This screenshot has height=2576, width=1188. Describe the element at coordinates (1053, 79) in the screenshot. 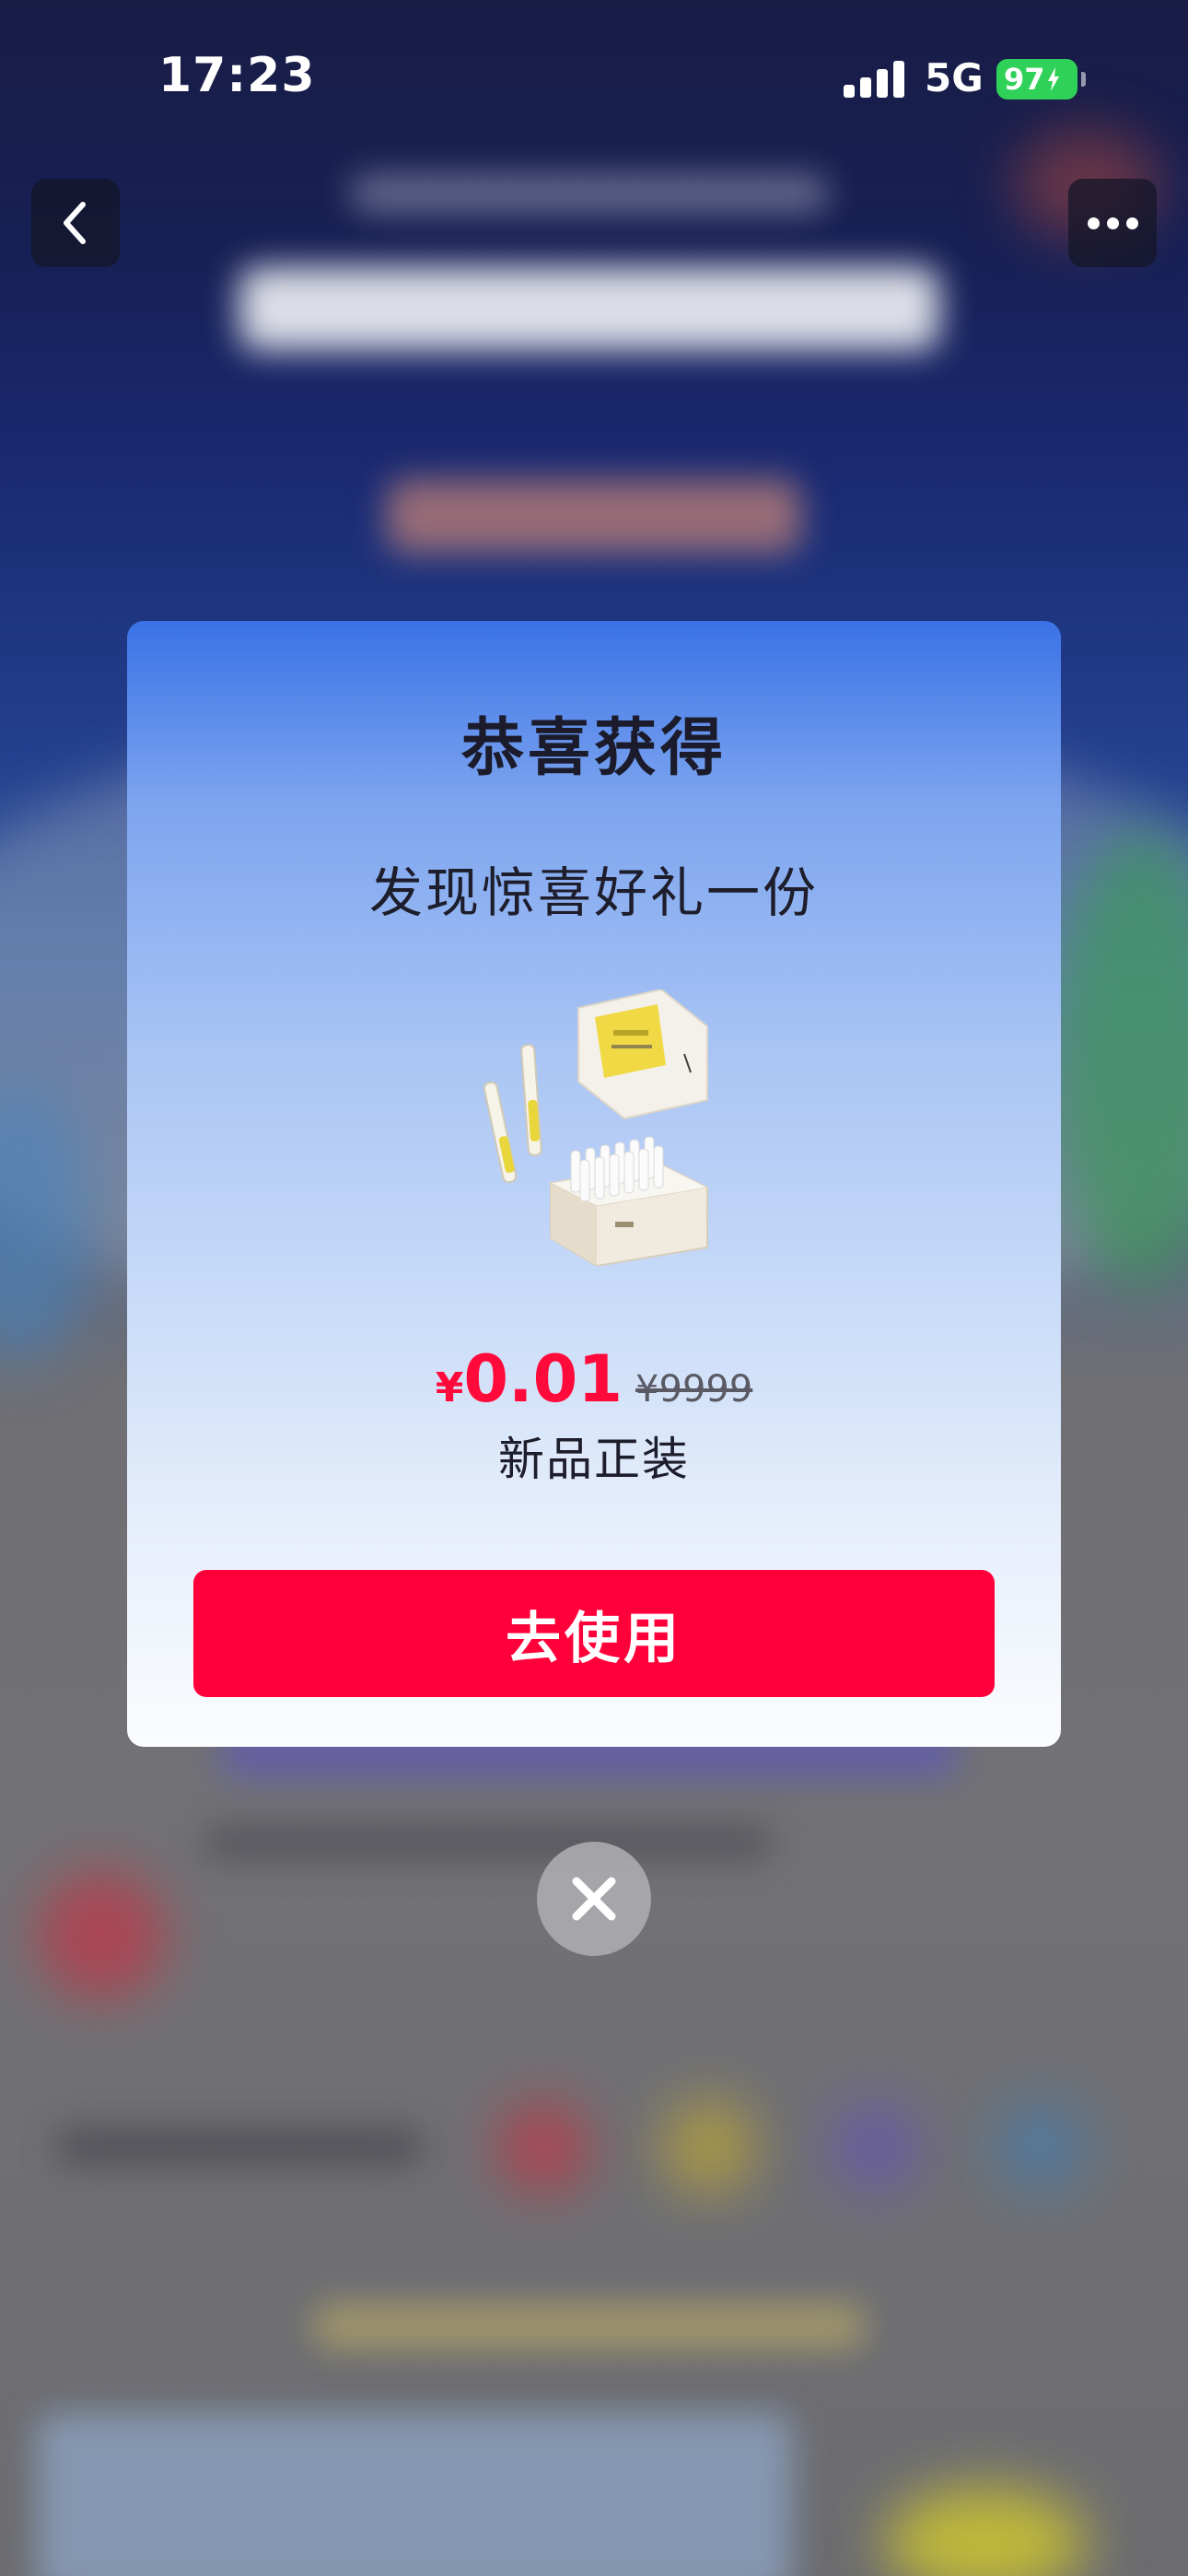

I see `charging-bolt-icon` at that location.